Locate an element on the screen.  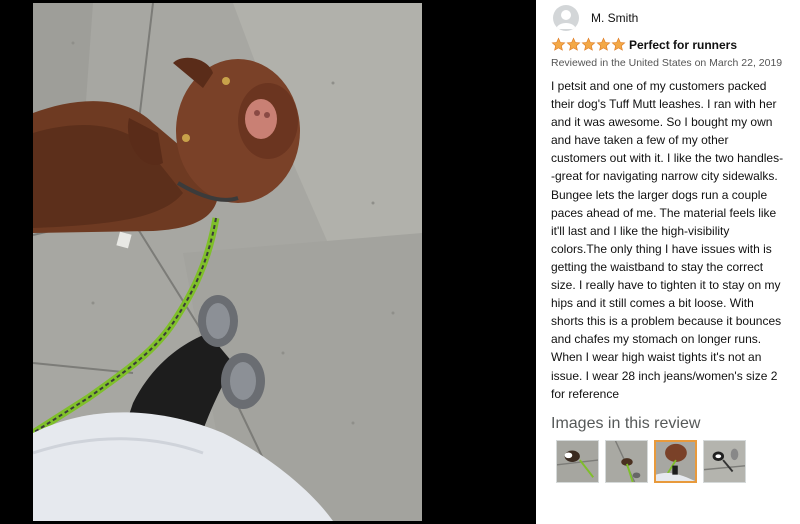
reviewer-name: M. Smith is located at coordinates (614, 18).